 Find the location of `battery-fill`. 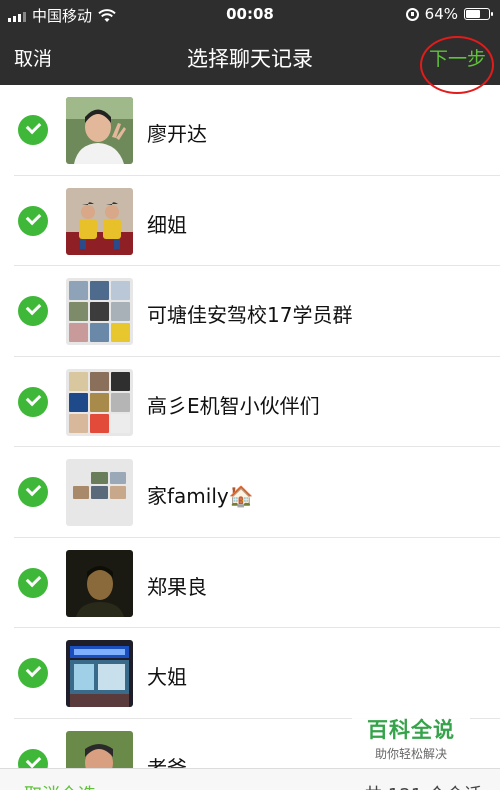

battery-fill is located at coordinates (473, 14).